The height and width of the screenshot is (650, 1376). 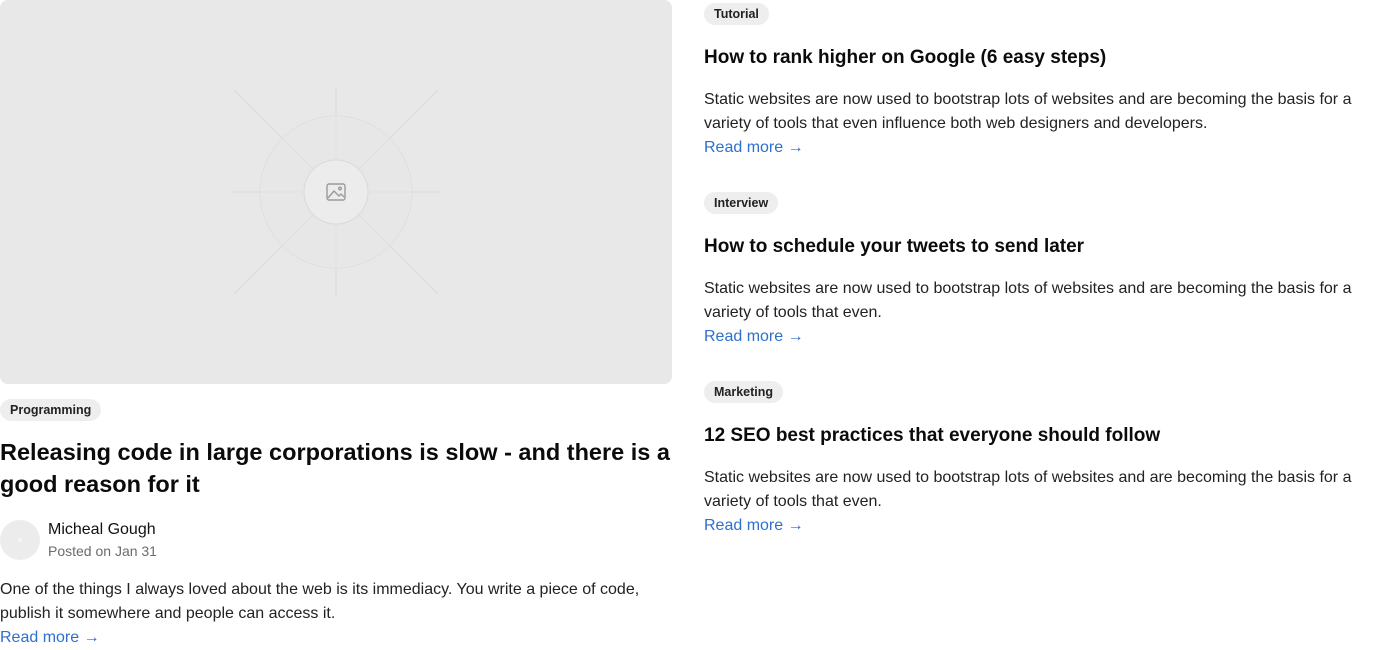 What do you see at coordinates (741, 203) in the screenshot?
I see `category-tag: Interview` at bounding box center [741, 203].